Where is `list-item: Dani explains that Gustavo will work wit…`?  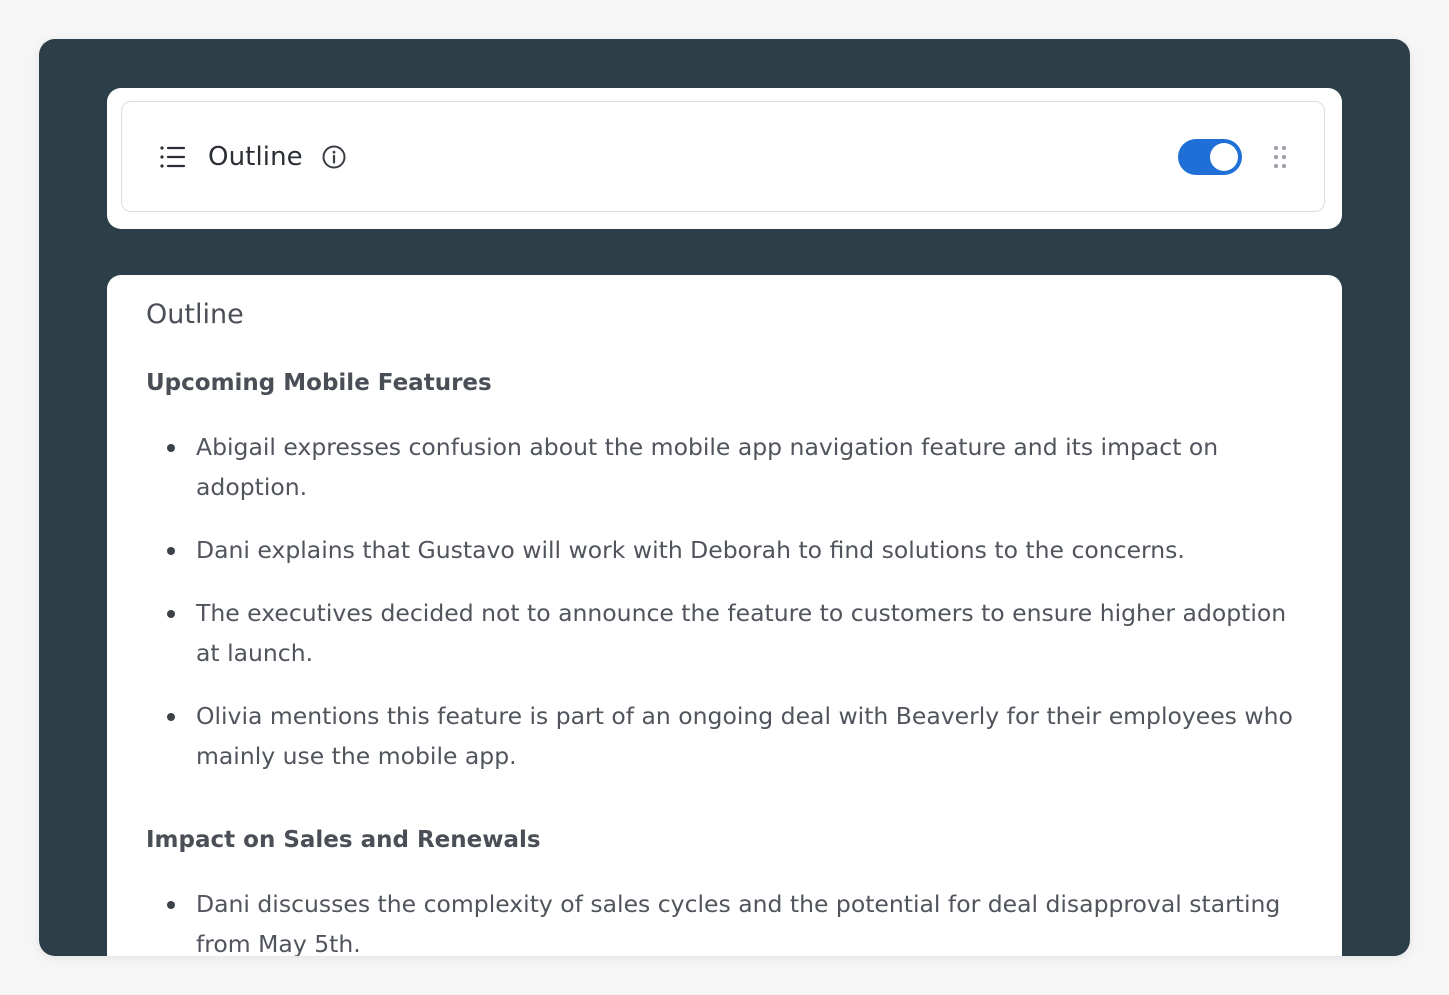 list-item: Dani explains that Gustavo will work wit… is located at coordinates (725, 550).